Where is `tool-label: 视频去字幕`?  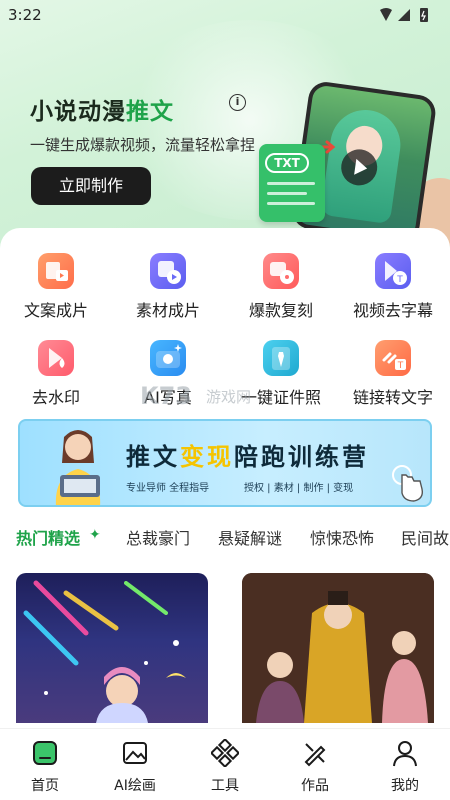 tool-label: 视频去字幕 is located at coordinates (392, 310).